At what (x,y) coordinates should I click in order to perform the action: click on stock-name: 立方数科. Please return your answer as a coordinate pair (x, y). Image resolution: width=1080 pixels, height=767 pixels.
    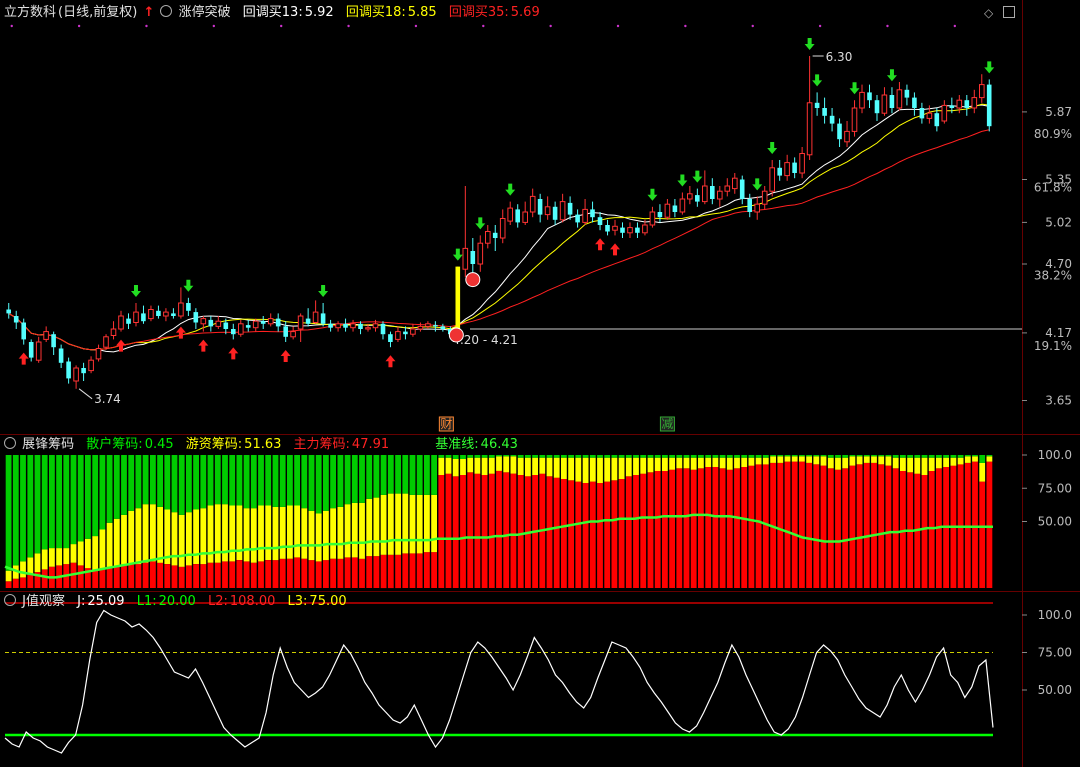
    Looking at the image, I should click on (30, 12).